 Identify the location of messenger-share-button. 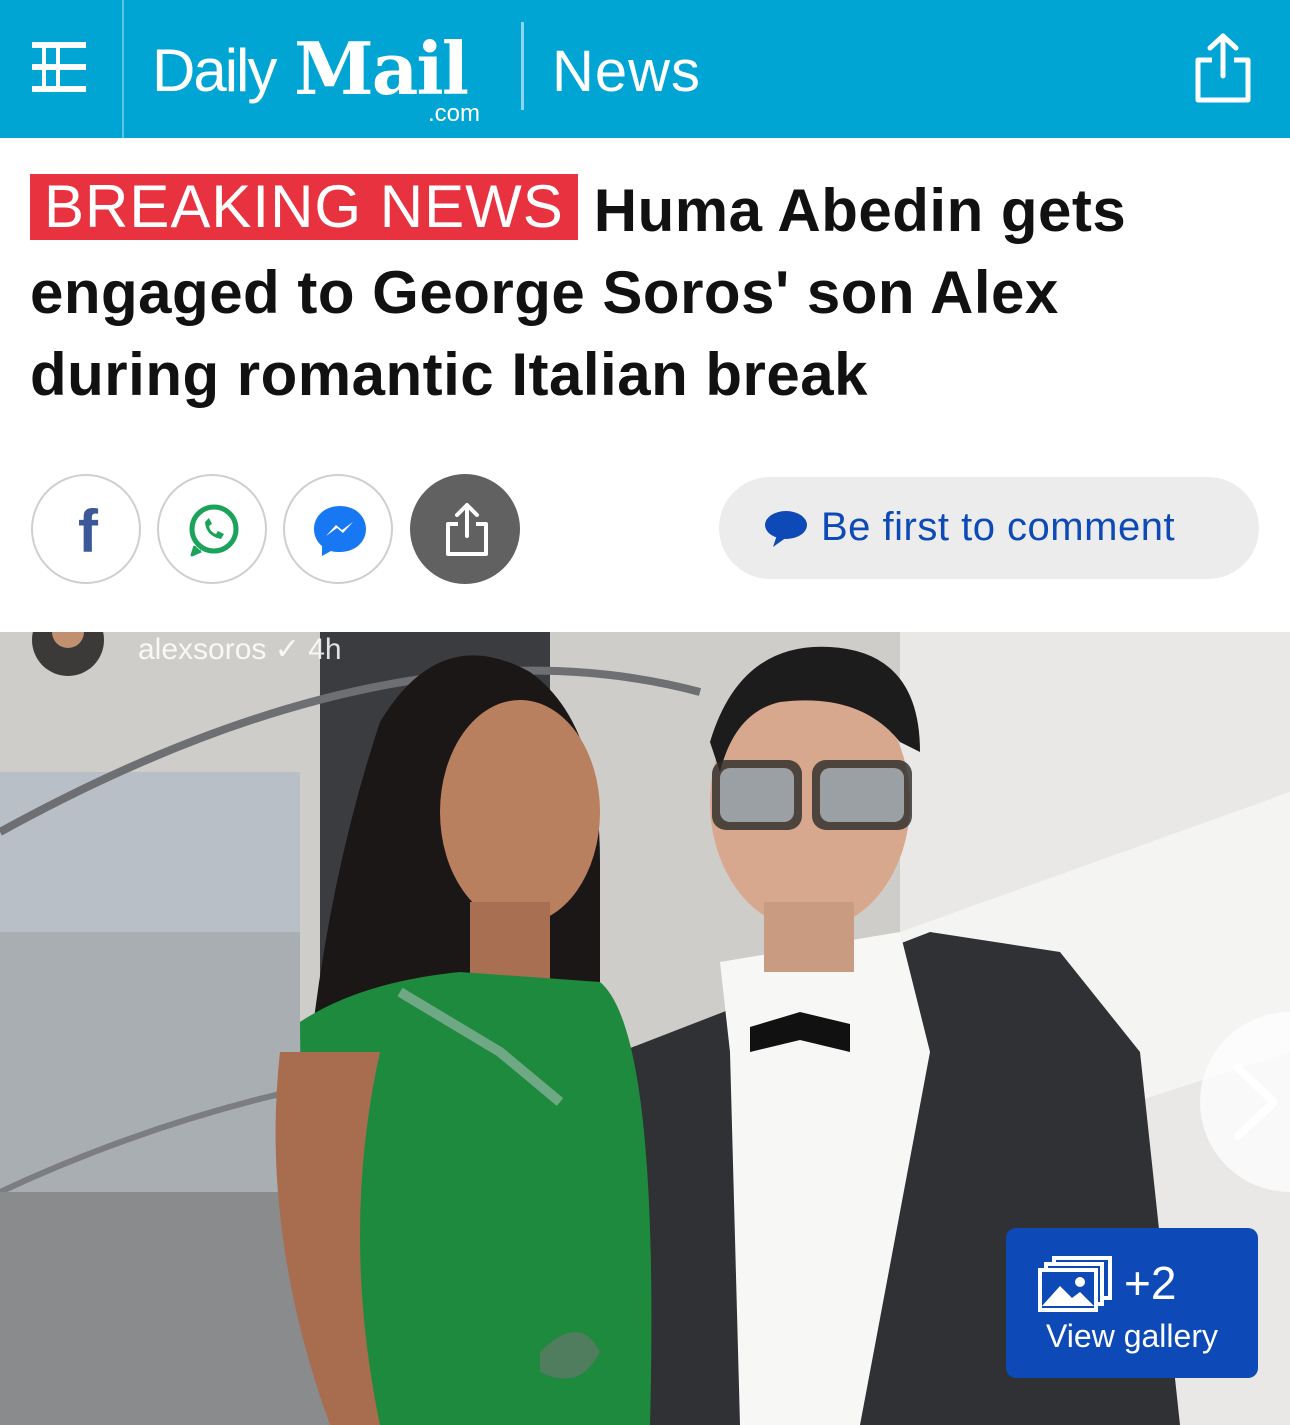
(338, 529).